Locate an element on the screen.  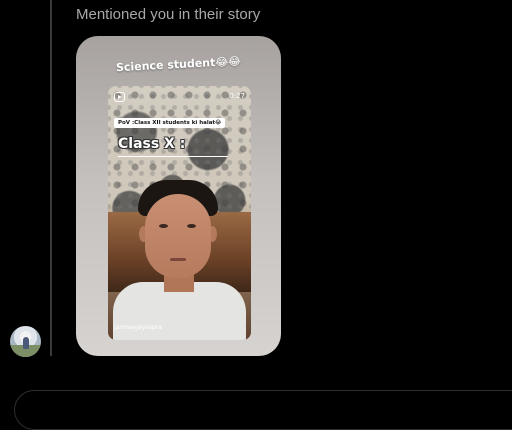
pov-text-label: PoV :Class XII students ki halat😂 is located at coordinates (170, 123).